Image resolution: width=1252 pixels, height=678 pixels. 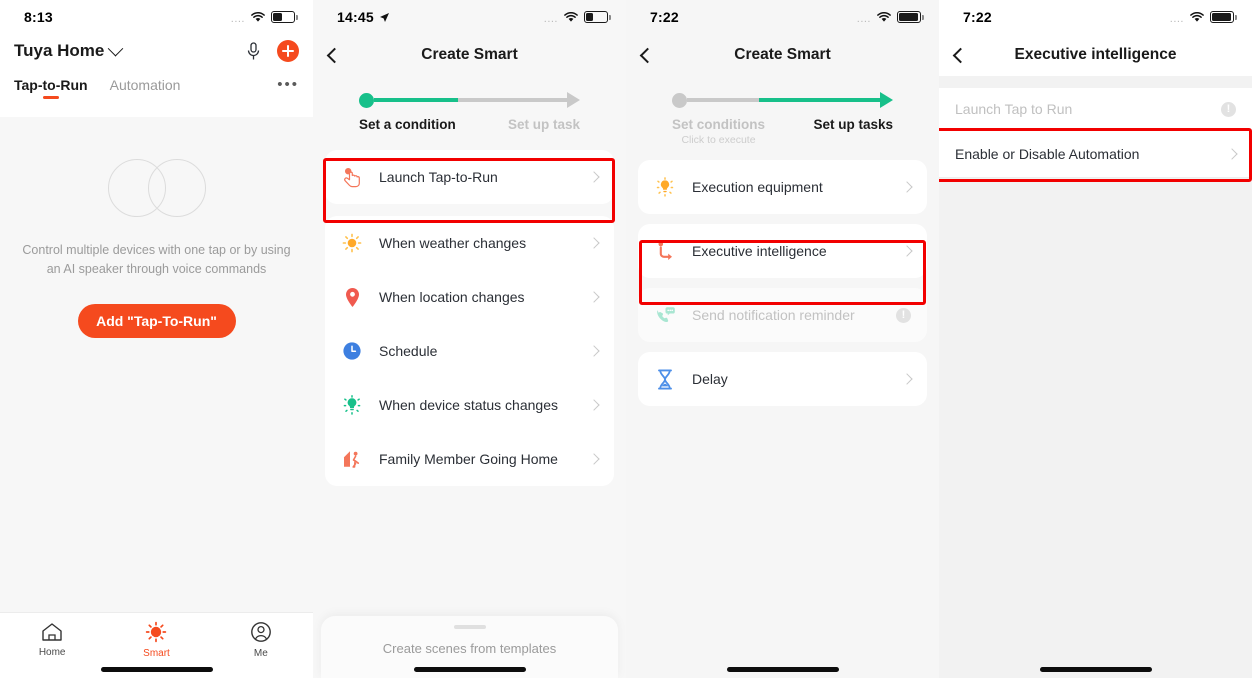 I want to click on row-when-device-status-changes: When device status changes, so click(x=469, y=405).